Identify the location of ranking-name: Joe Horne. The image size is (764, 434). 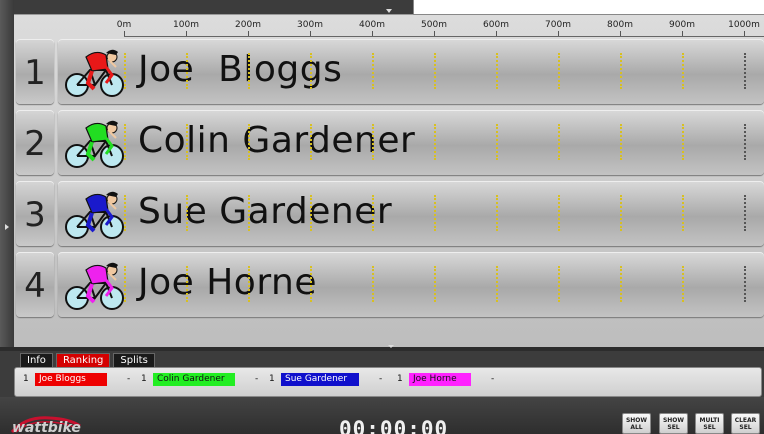
(440, 379).